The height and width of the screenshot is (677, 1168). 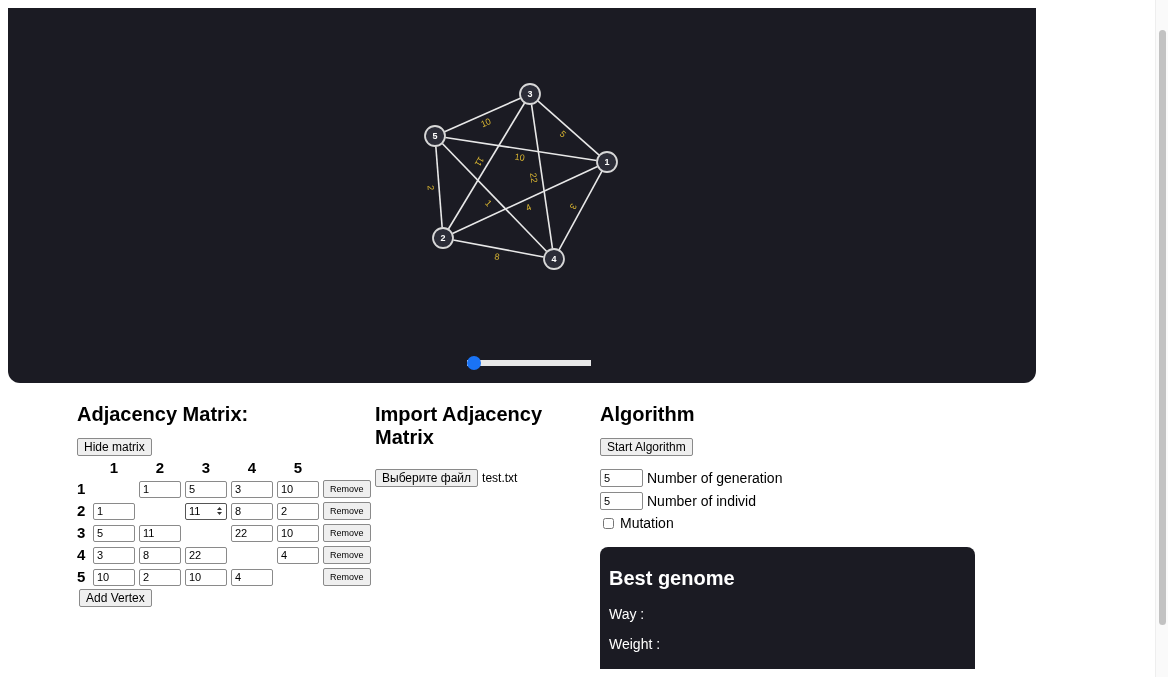 What do you see at coordinates (554, 259) in the screenshot?
I see `graph-node: 4` at bounding box center [554, 259].